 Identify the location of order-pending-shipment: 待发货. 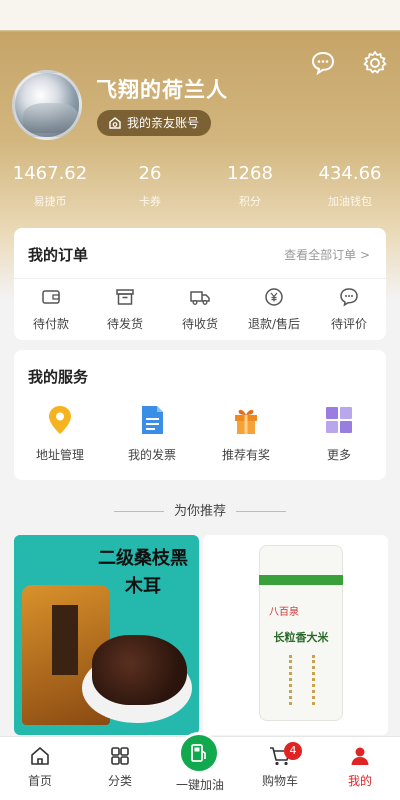
(125, 309).